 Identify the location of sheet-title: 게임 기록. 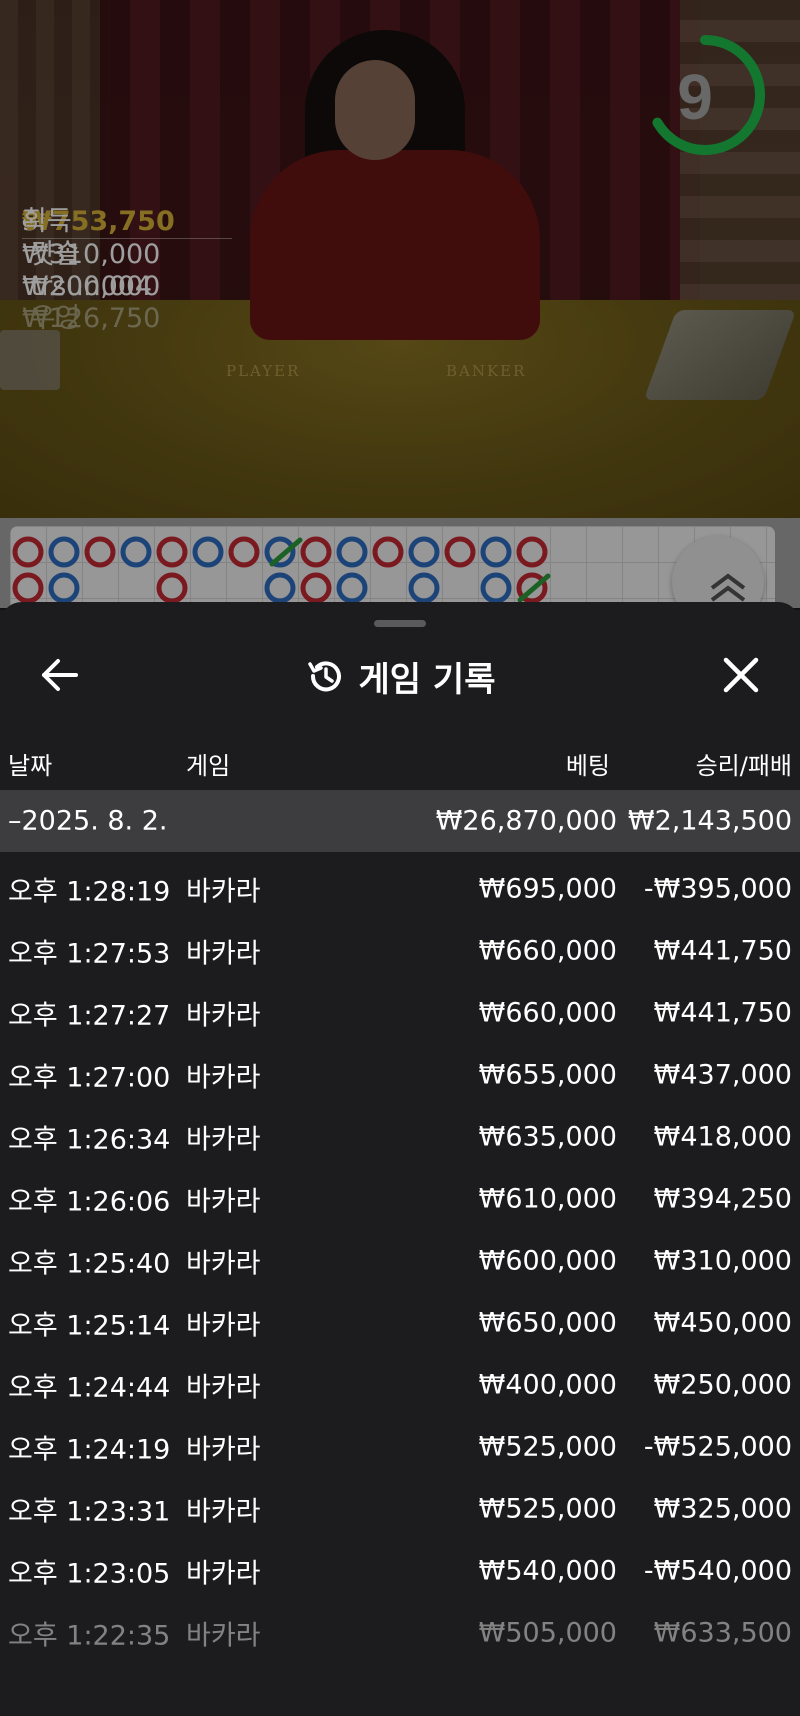
(427, 679).